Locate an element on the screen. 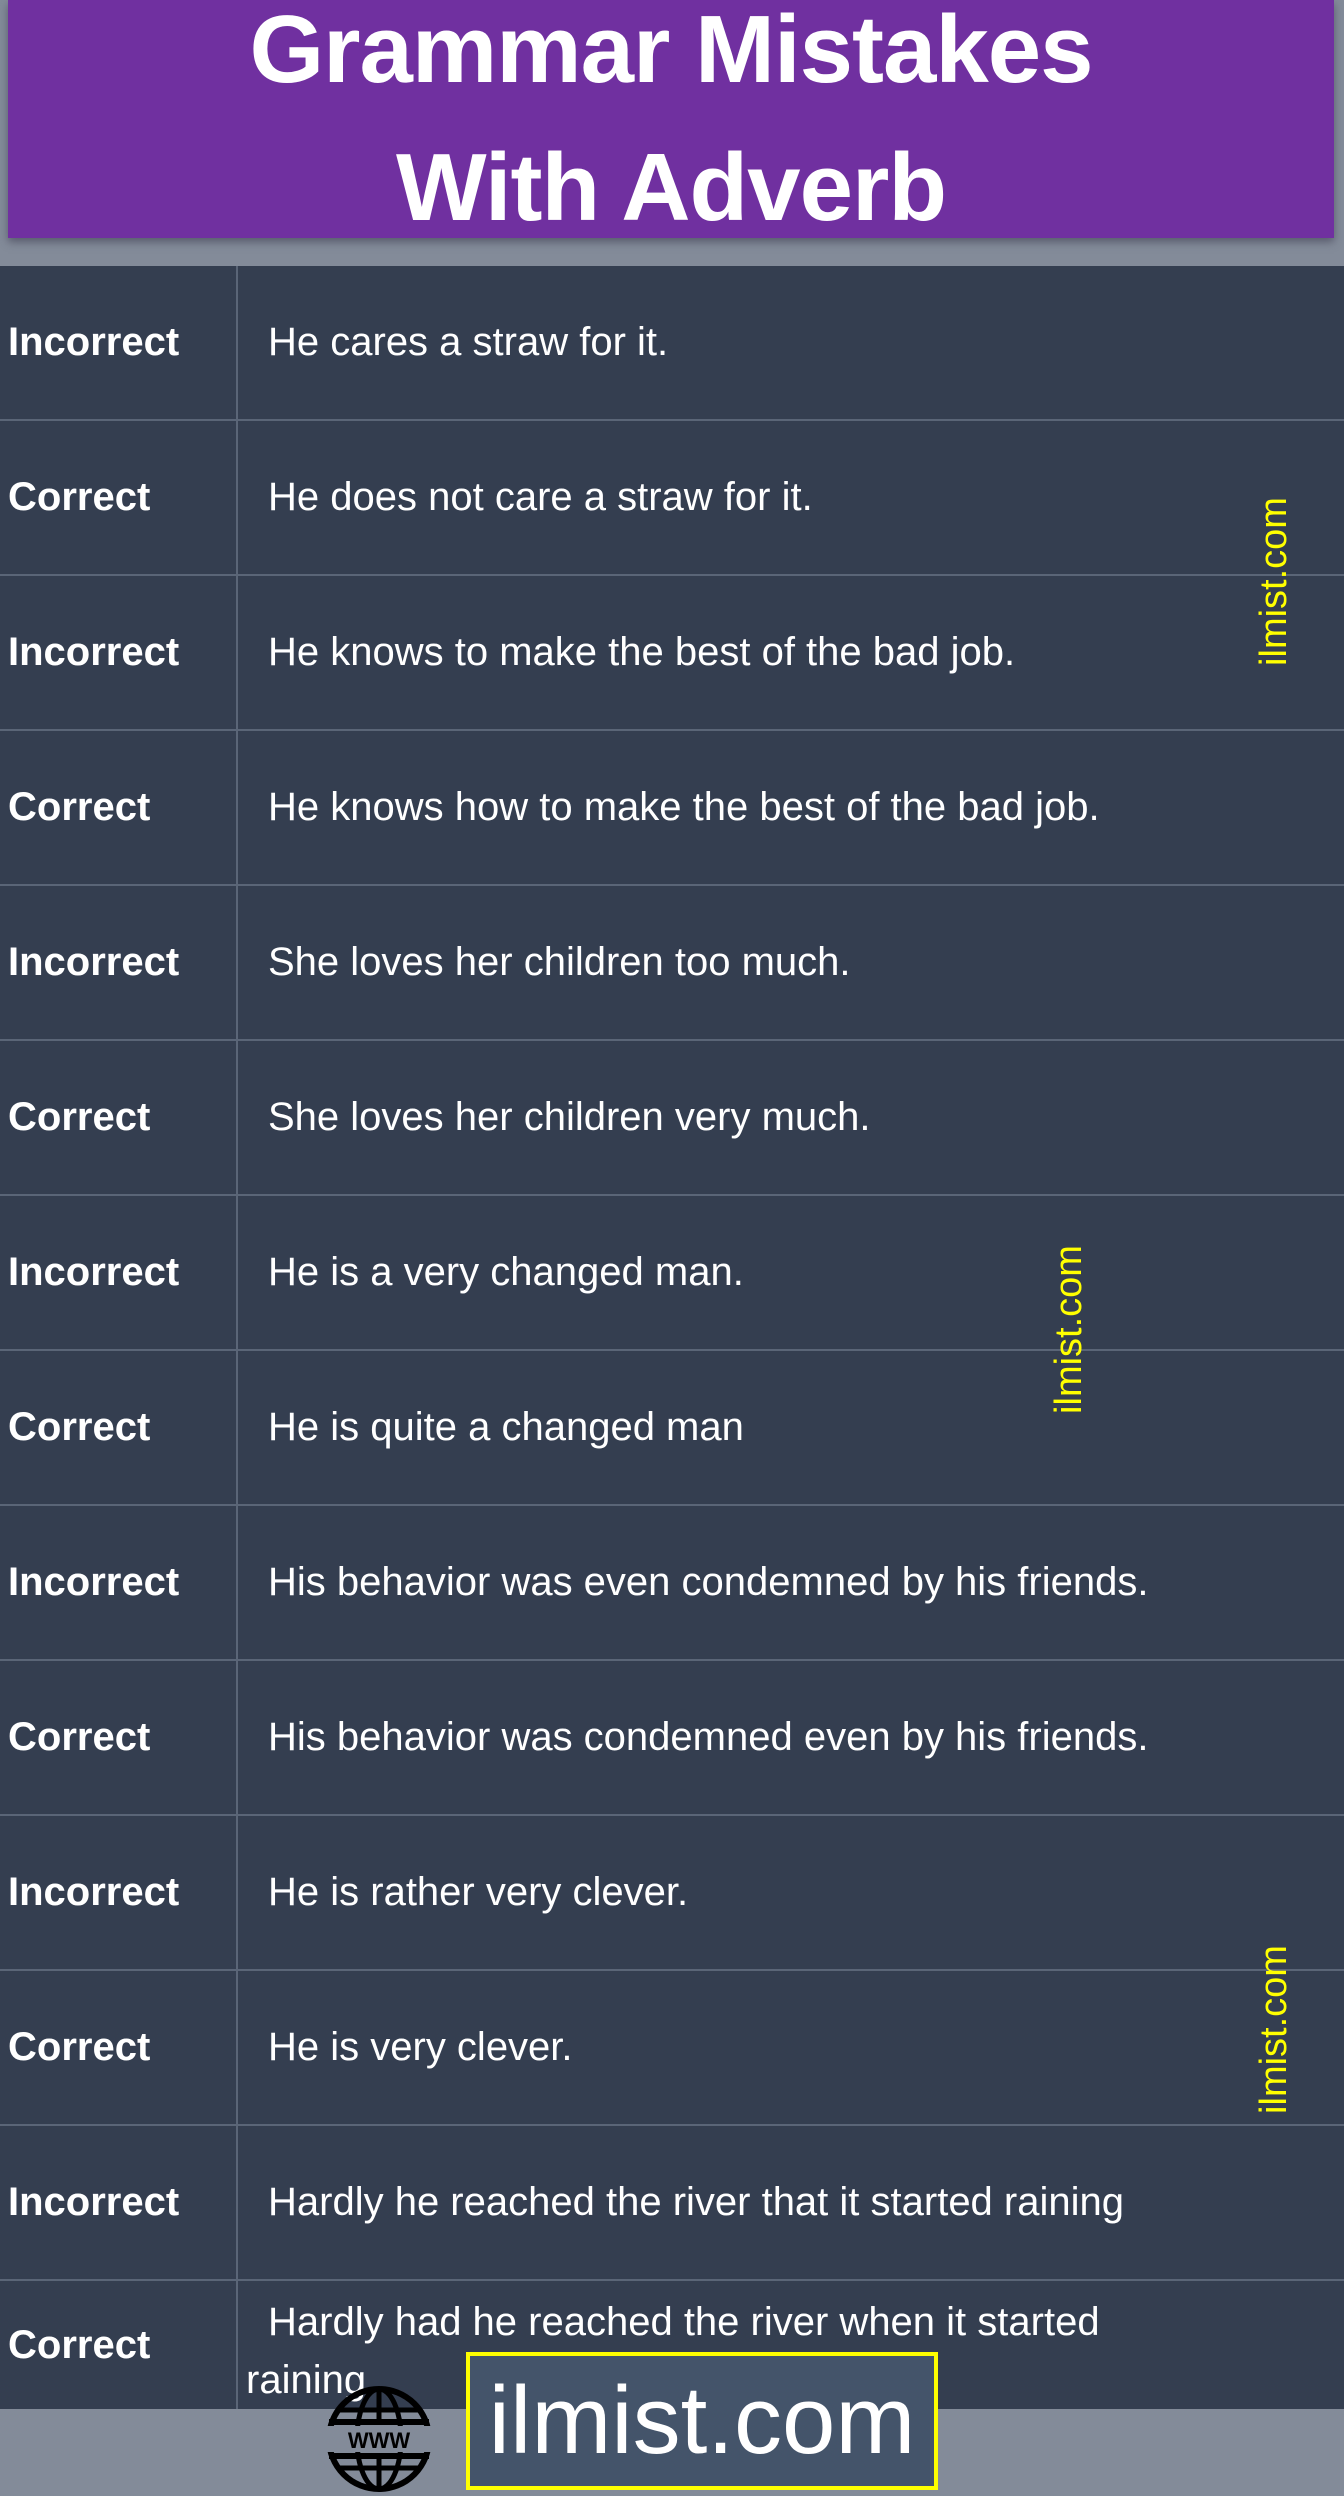 This screenshot has width=1344, height=2496. site-name: ilmist.com is located at coordinates (702, 2420).